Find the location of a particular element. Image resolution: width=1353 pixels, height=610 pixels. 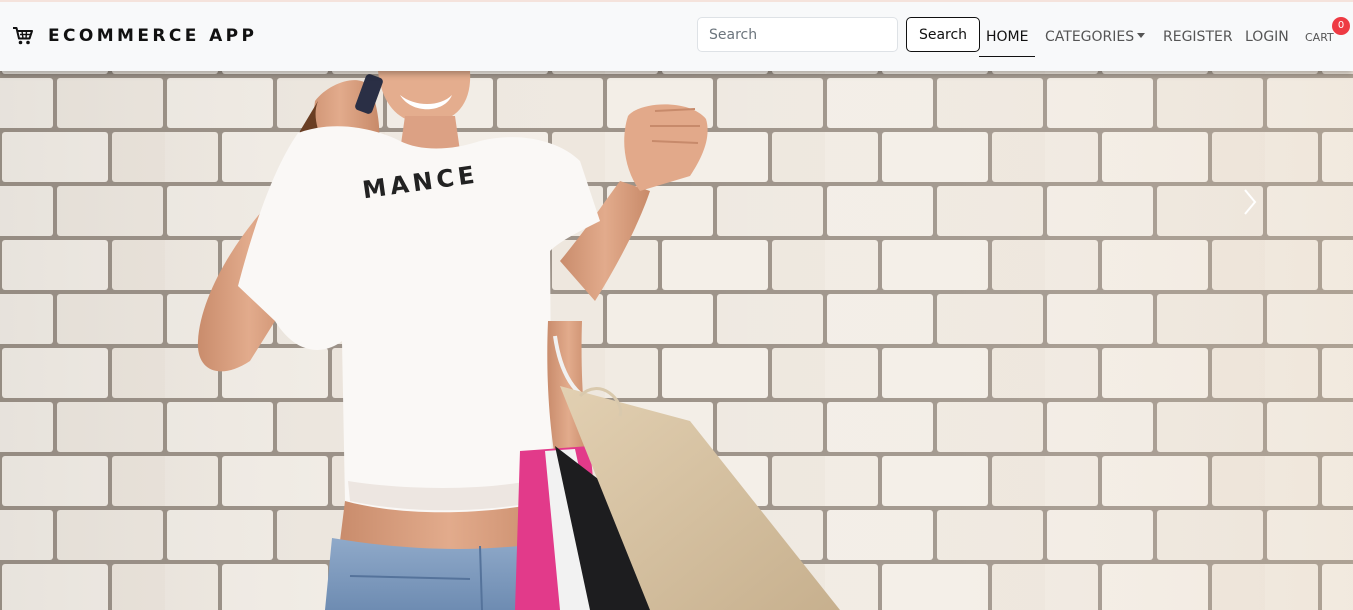

brand-link: ECOMMERCE APP is located at coordinates (134, 36).